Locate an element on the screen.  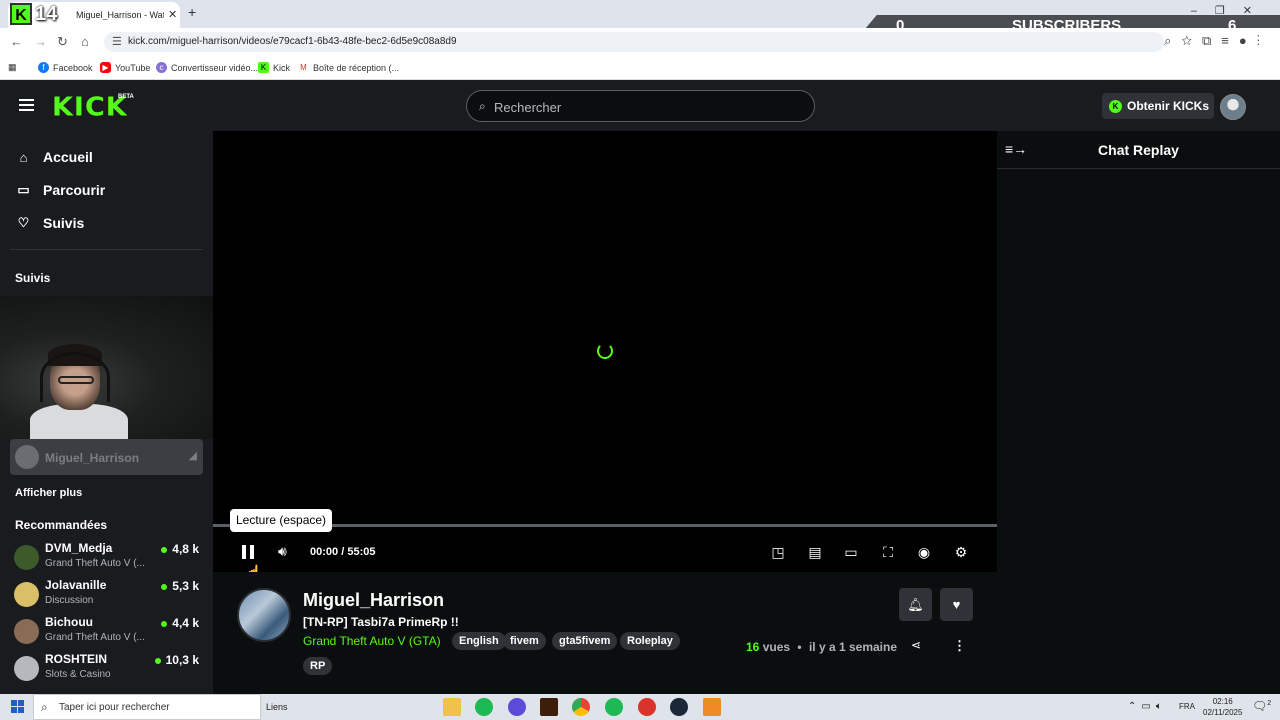
windows-start-icon is located at coordinates (17, 706).